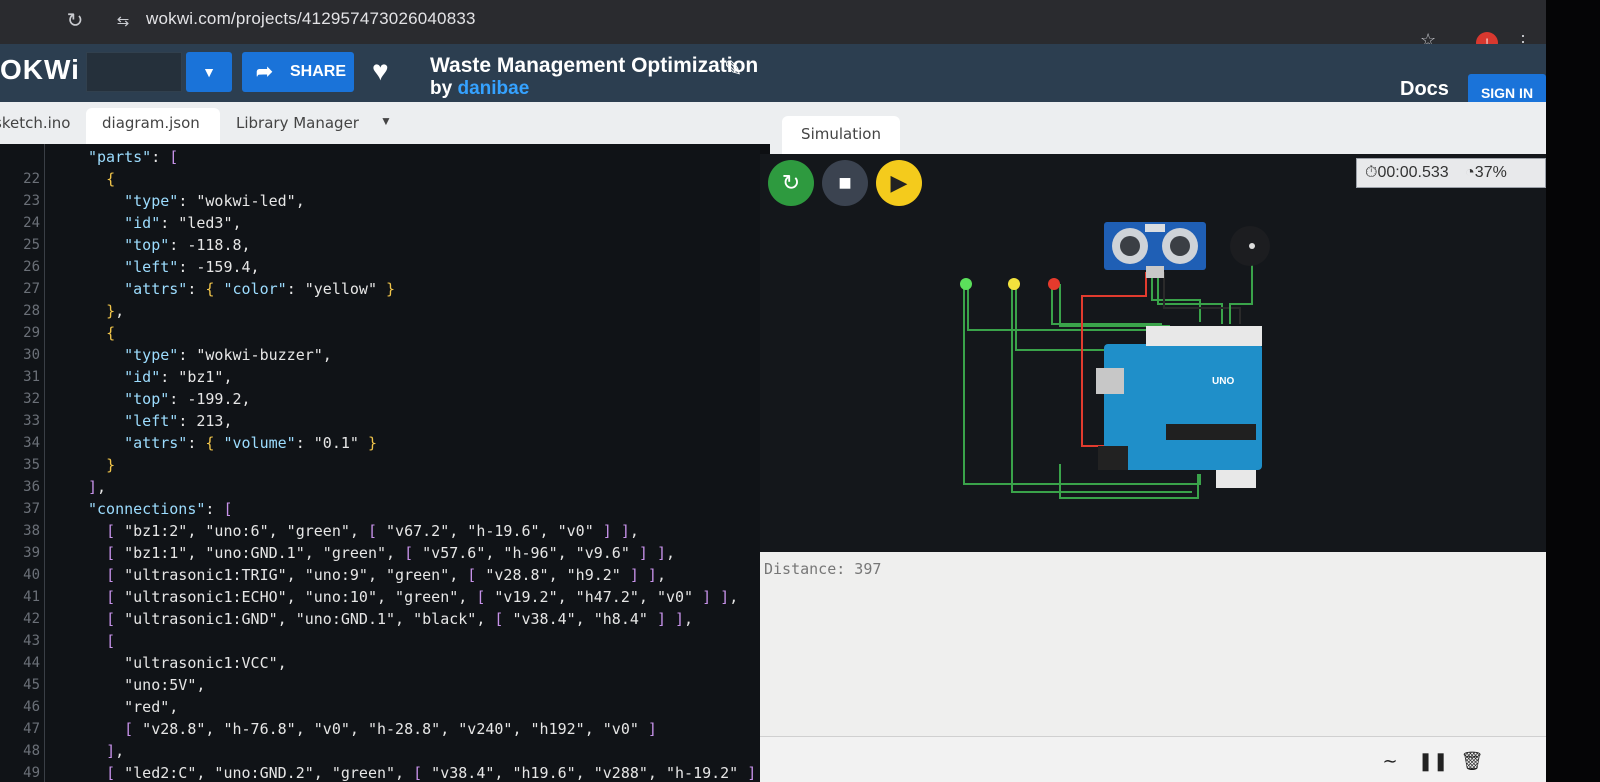 This screenshot has height=782, width=1600. I want to click on line-number: 33, so click(31, 421).